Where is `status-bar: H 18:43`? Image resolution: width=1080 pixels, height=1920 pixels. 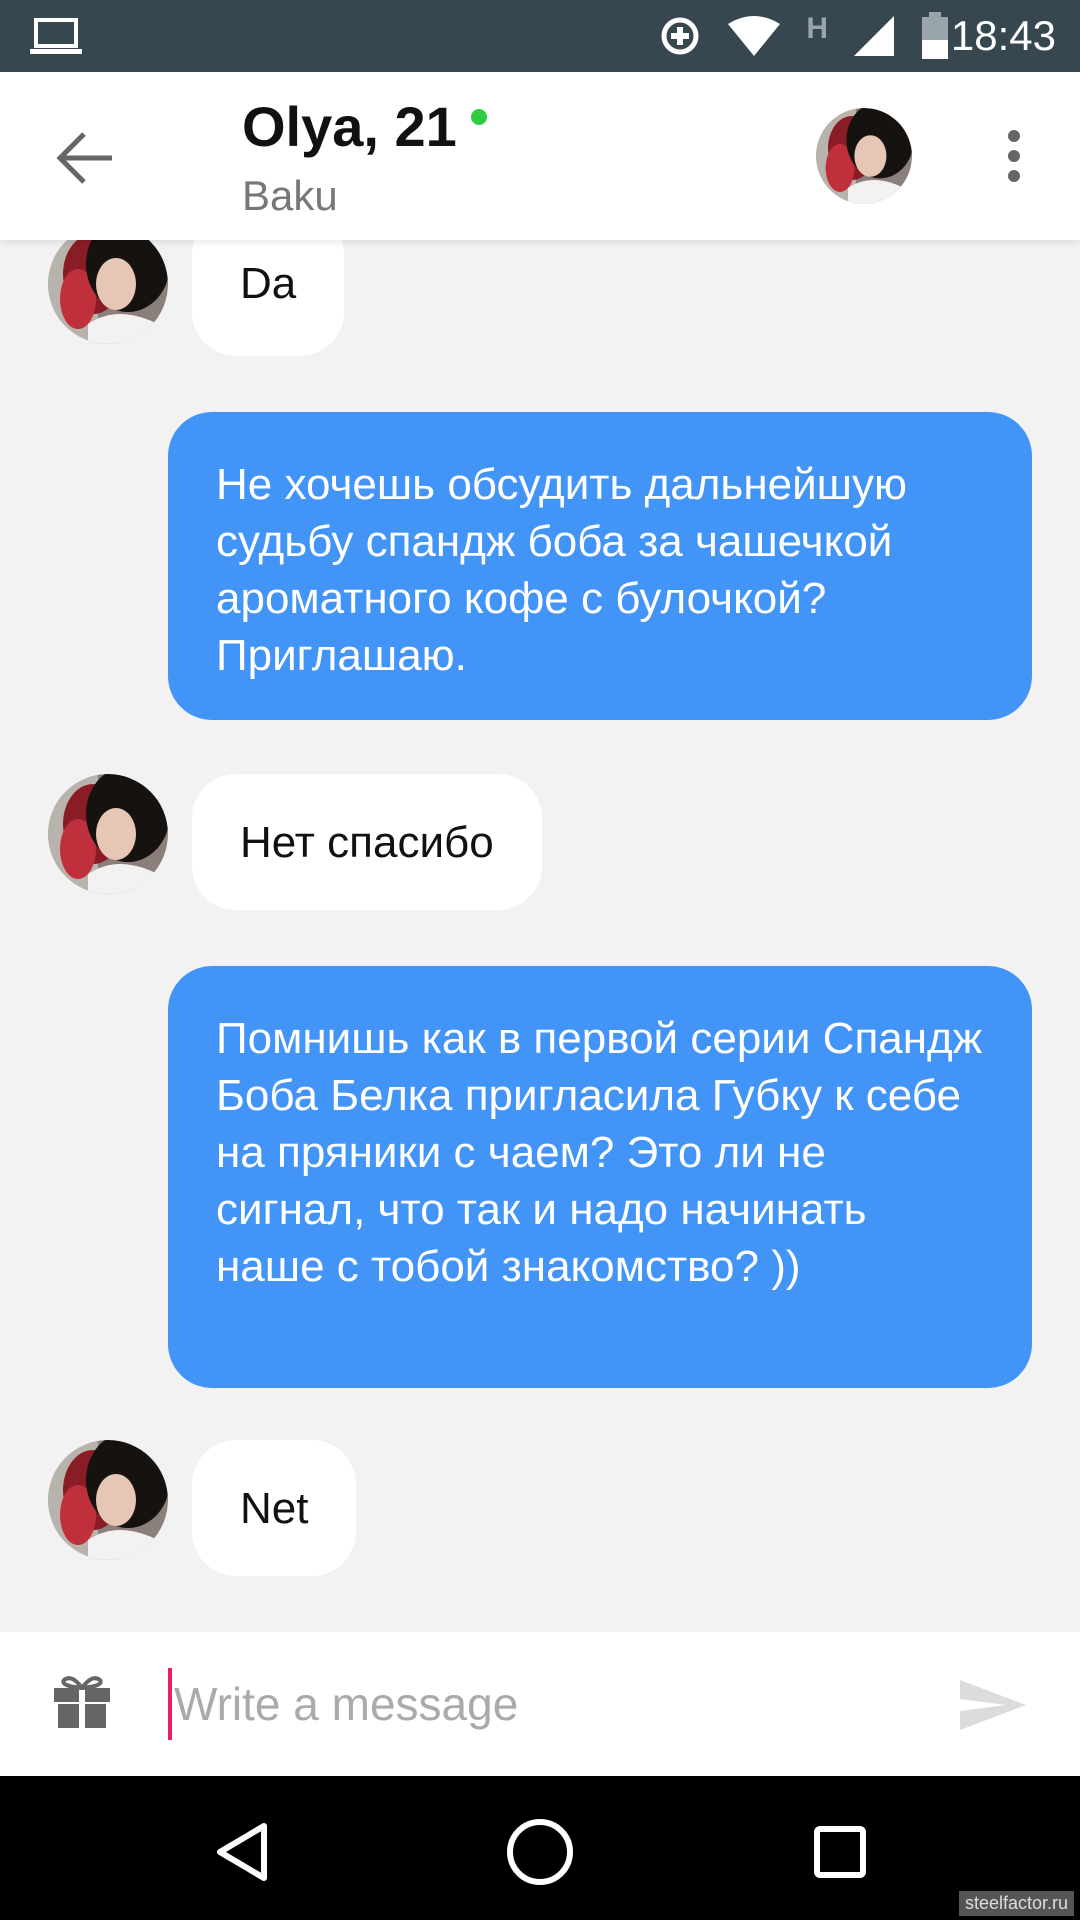
status-bar: H 18:43 is located at coordinates (540, 36).